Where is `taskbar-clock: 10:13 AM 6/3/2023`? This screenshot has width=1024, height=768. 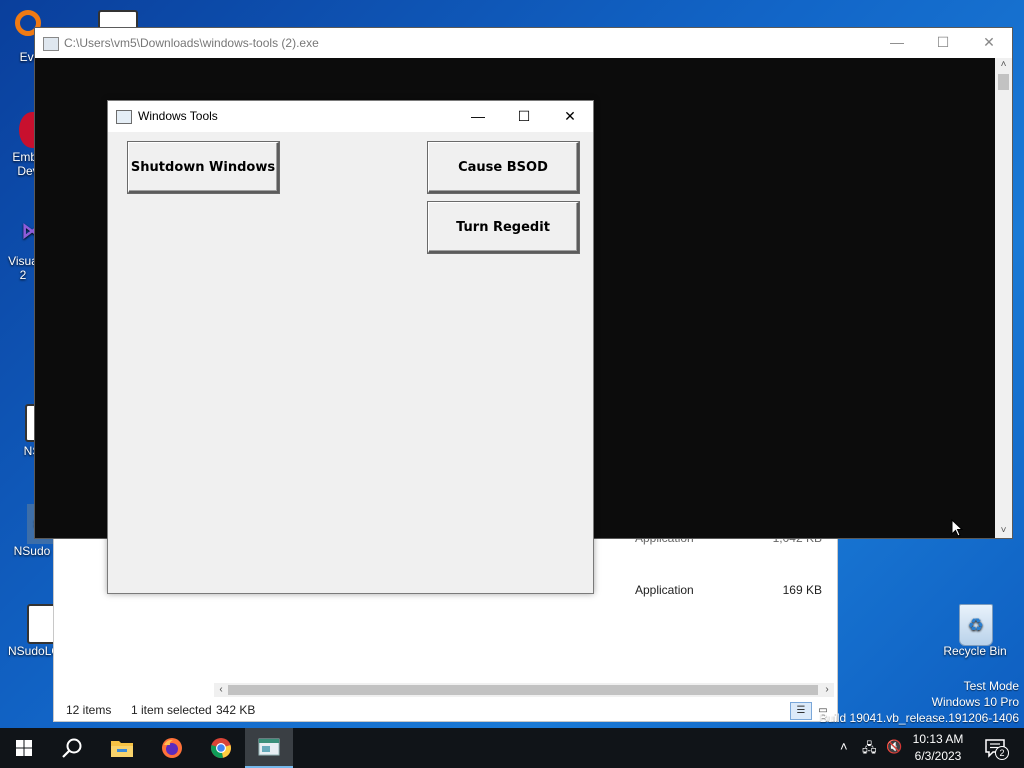 taskbar-clock: 10:13 AM 6/3/2023 is located at coordinates (938, 748).